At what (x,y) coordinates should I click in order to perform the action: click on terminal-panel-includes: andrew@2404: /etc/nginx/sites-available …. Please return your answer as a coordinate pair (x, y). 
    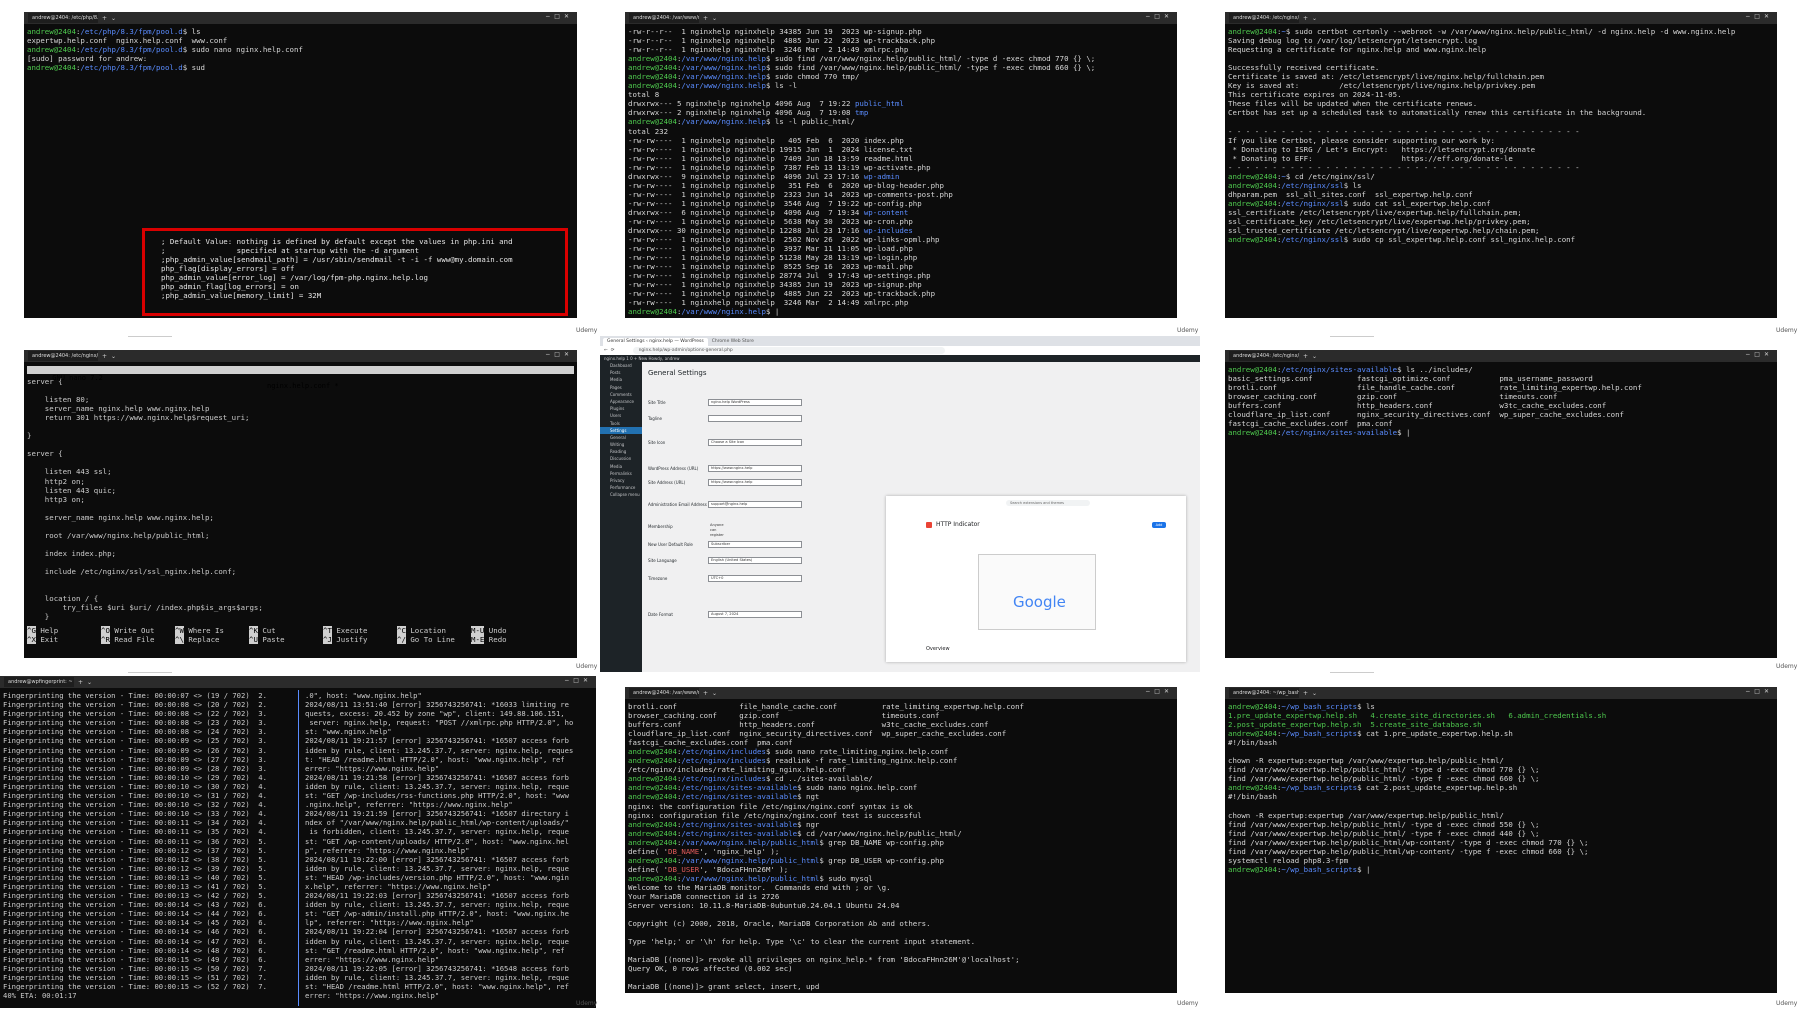
    Looking at the image, I should click on (1501, 504).